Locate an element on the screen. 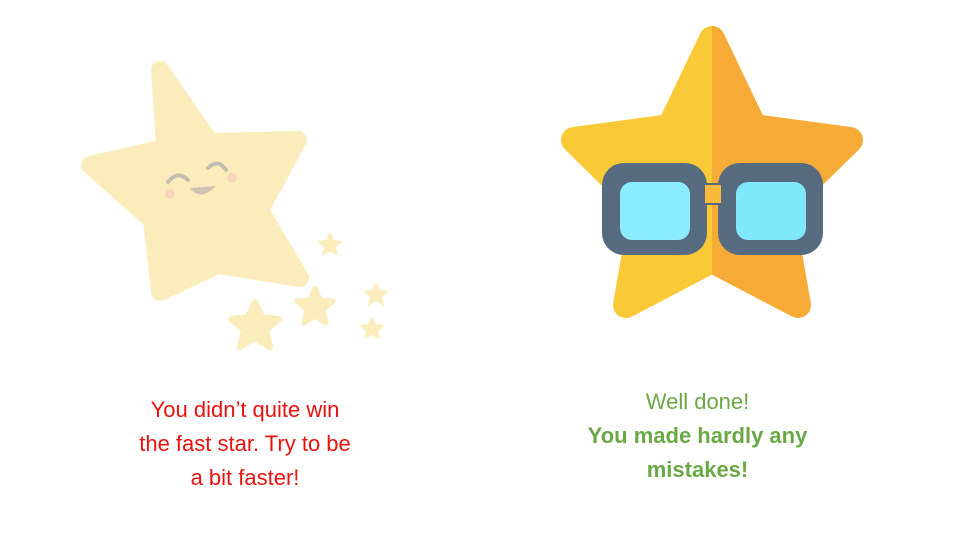 The height and width of the screenshot is (540, 960). left-lens is located at coordinates (655, 211).